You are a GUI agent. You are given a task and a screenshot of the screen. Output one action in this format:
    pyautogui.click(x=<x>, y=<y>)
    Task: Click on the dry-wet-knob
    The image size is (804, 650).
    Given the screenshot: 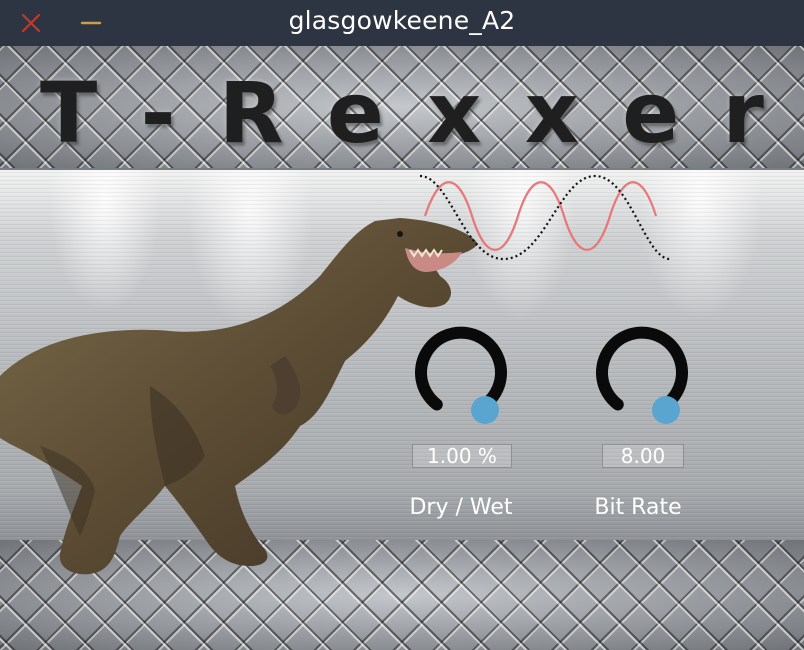 What is the action you would take?
    pyautogui.click(x=461, y=379)
    